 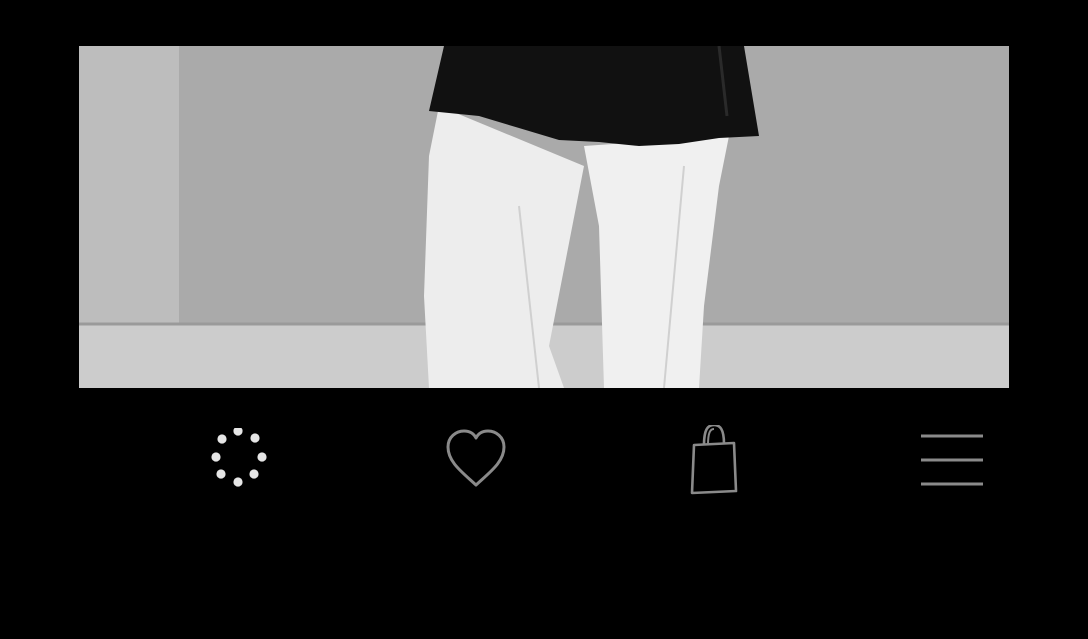 I want to click on hamburger-menu-icon, so click(x=952, y=460).